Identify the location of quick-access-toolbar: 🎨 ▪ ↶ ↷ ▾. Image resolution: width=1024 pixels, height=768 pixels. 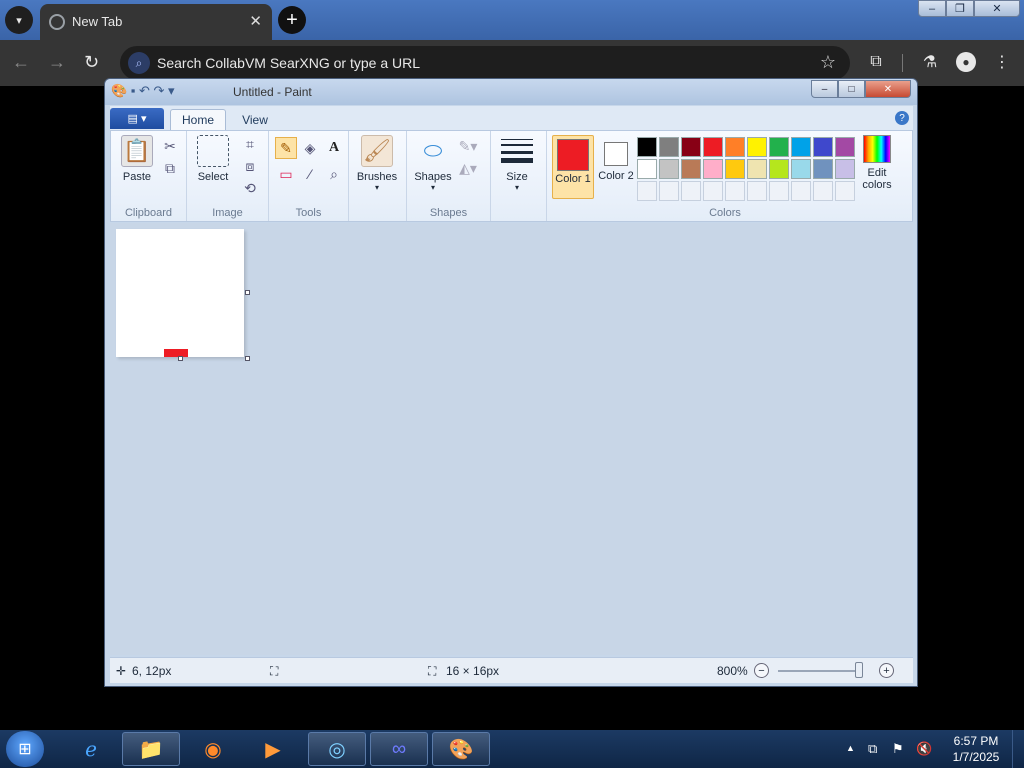
(143, 91).